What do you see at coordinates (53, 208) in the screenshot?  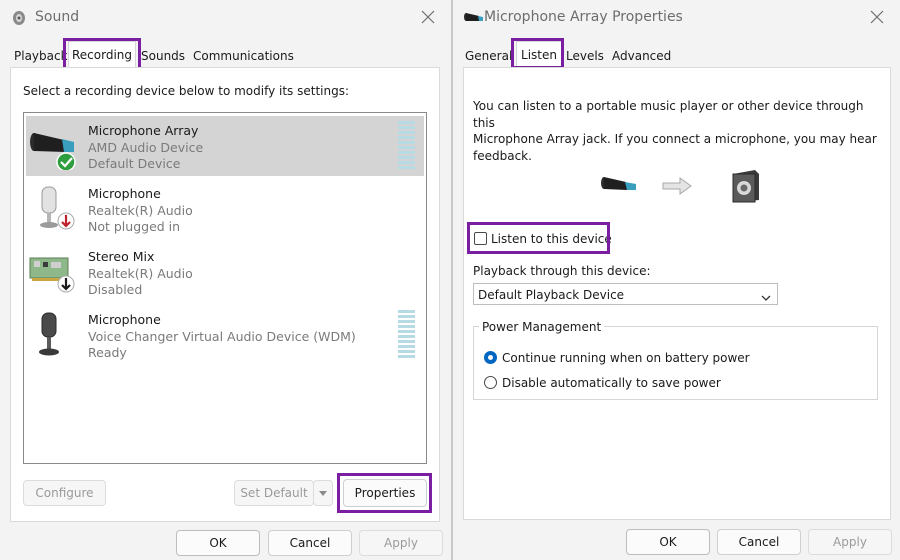 I see `microphone-icon` at bounding box center [53, 208].